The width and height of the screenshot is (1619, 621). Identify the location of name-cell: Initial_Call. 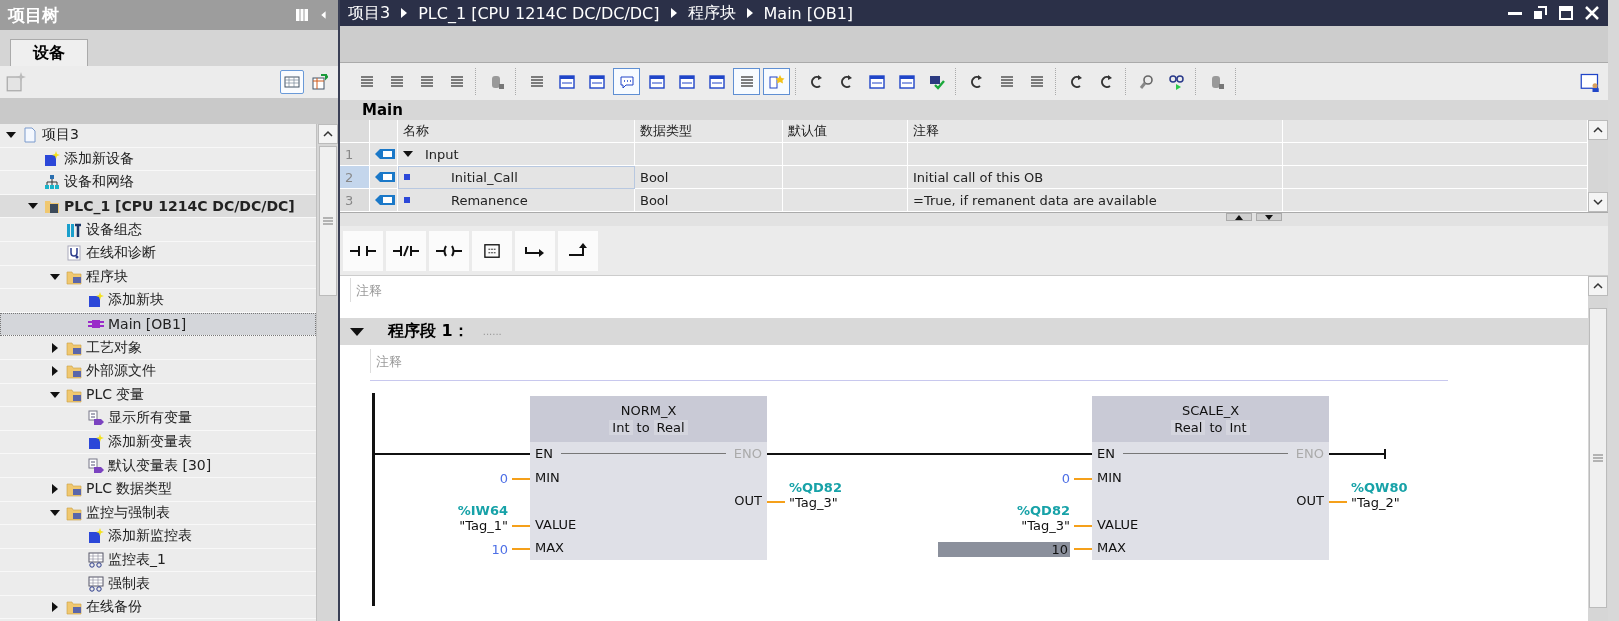
(516, 177).